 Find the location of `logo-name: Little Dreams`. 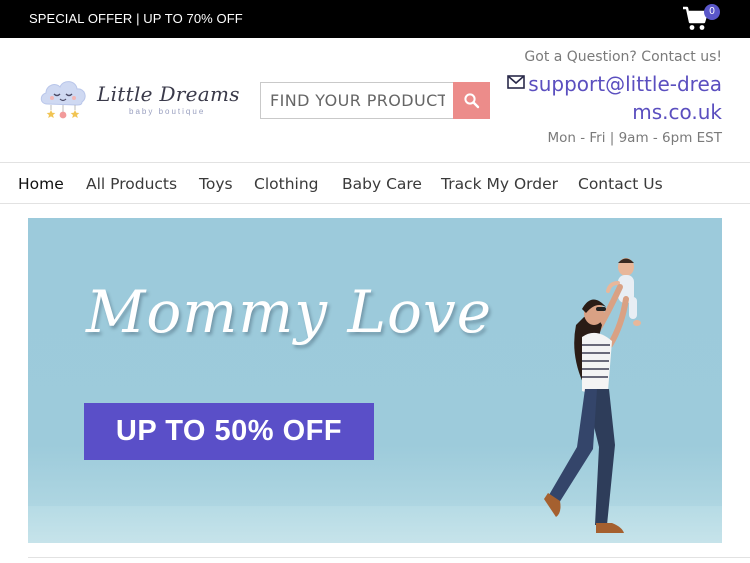

logo-name: Little Dreams is located at coordinates (168, 94).